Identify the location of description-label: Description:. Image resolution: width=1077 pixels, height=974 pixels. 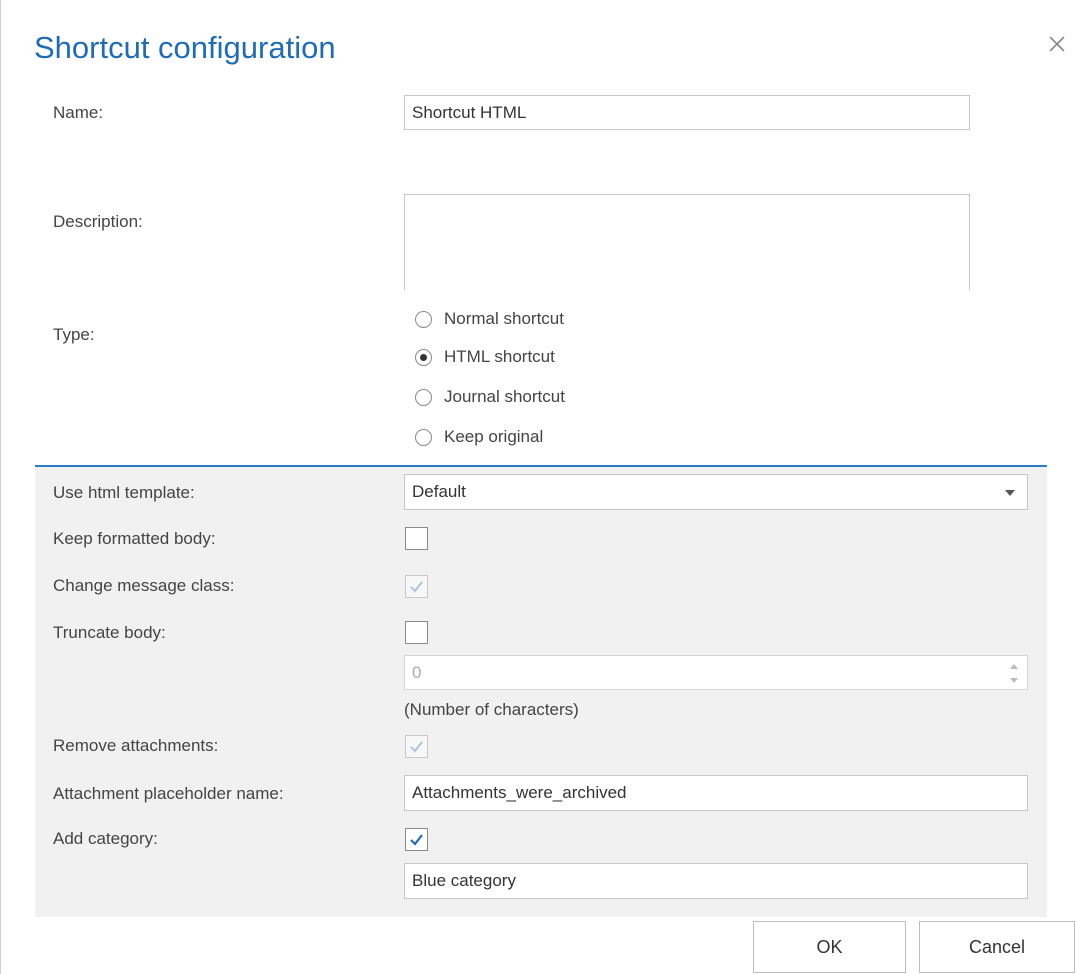
(98, 221).